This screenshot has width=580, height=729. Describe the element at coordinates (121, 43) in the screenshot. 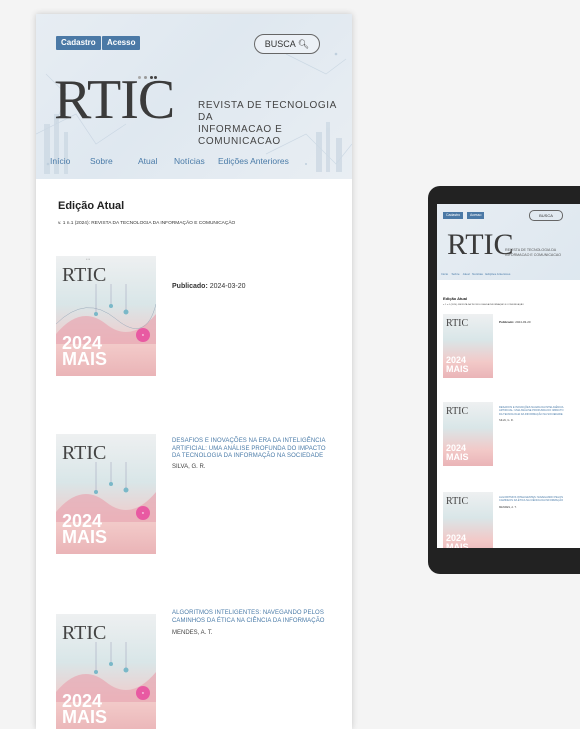

I see `acesso-button: Acesso` at that location.